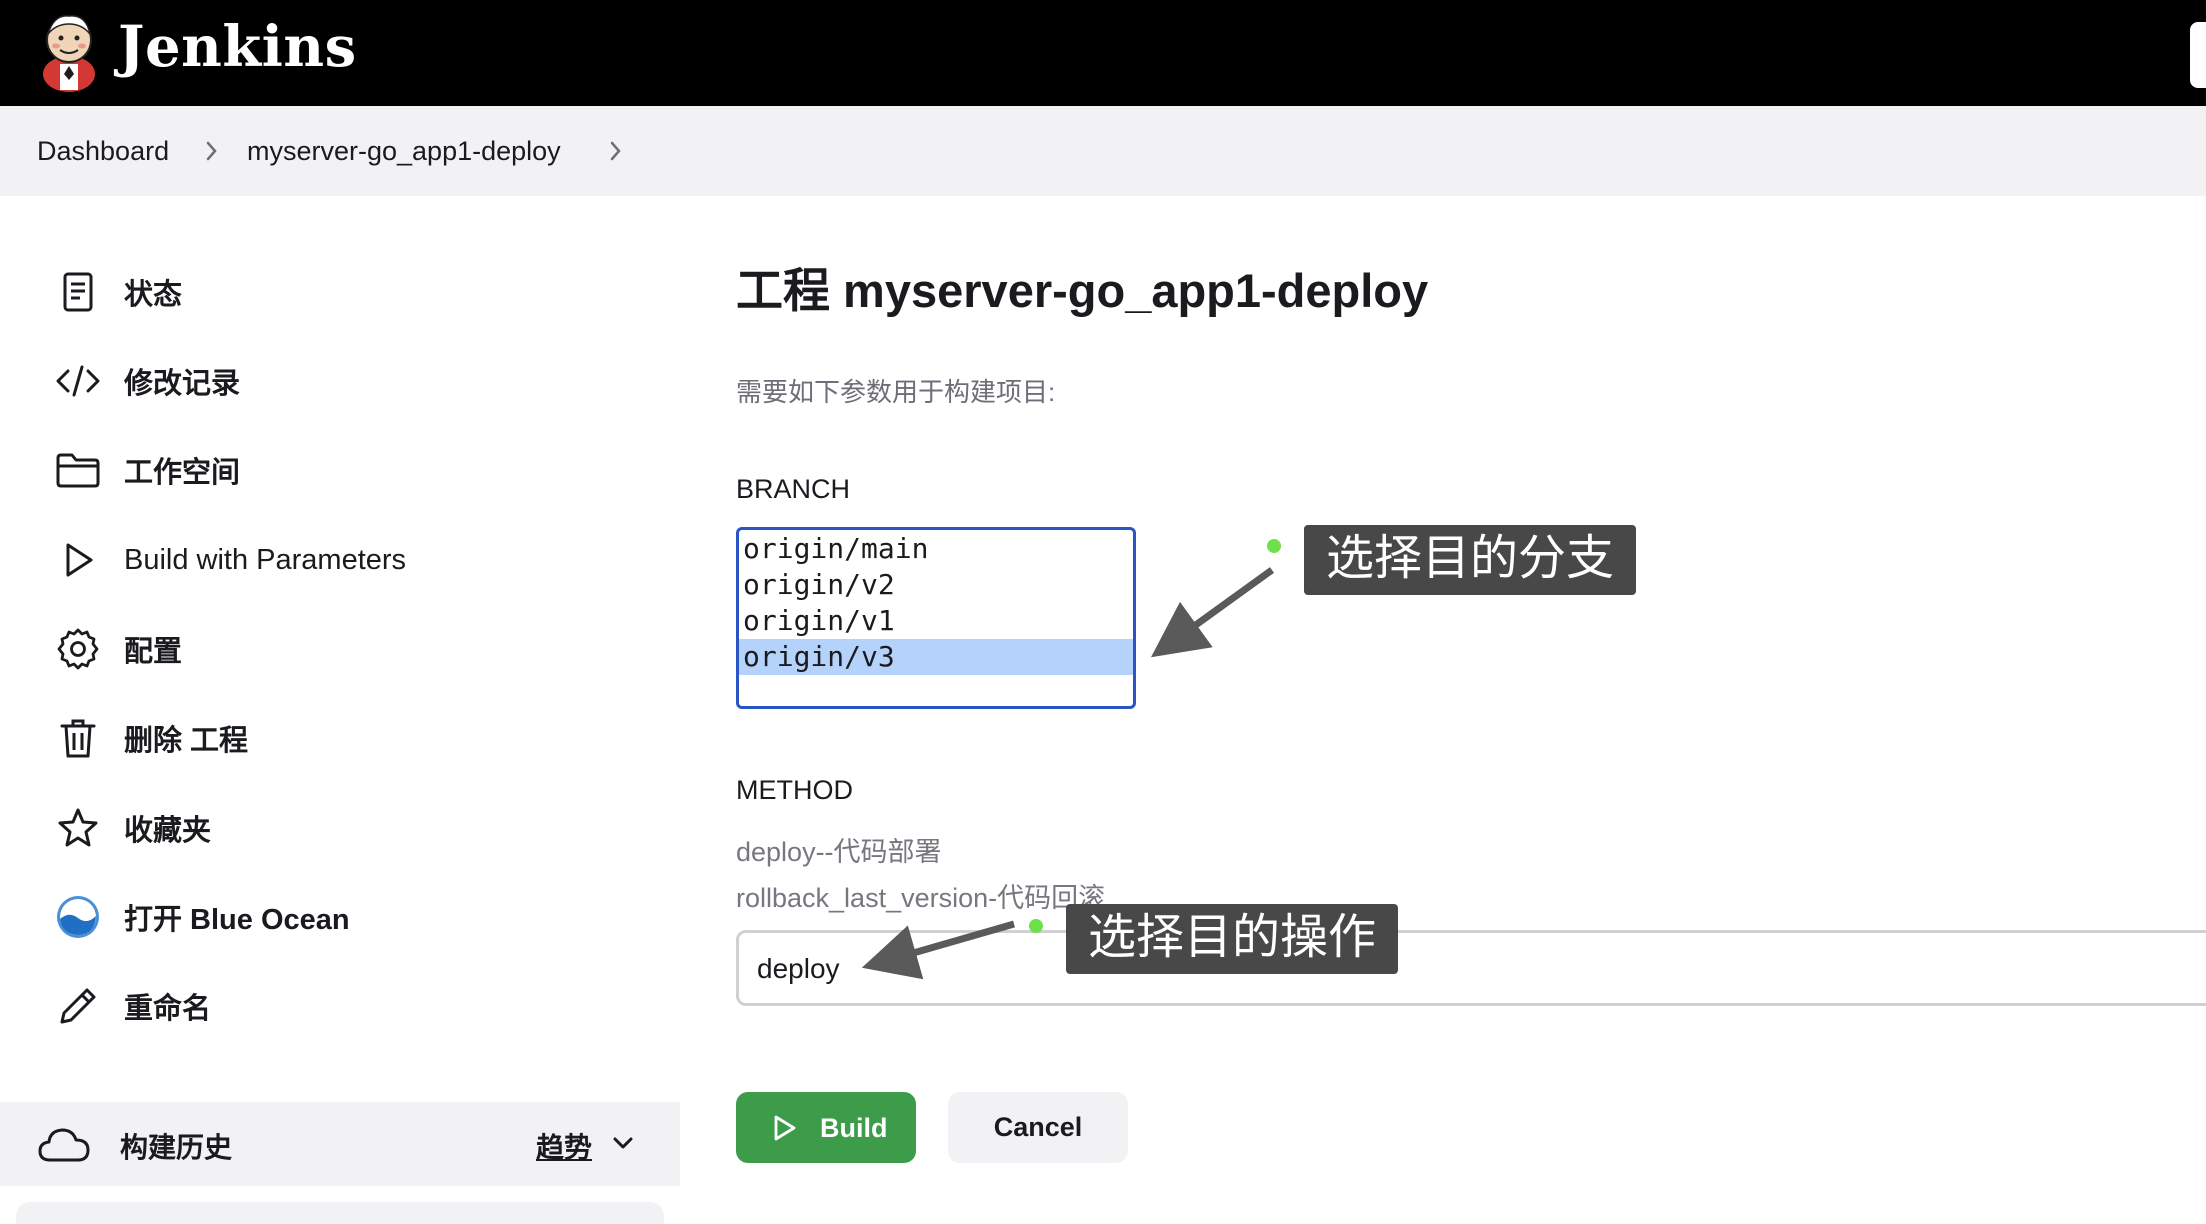  I want to click on method-description: deploy--代码部署, so click(839, 852).